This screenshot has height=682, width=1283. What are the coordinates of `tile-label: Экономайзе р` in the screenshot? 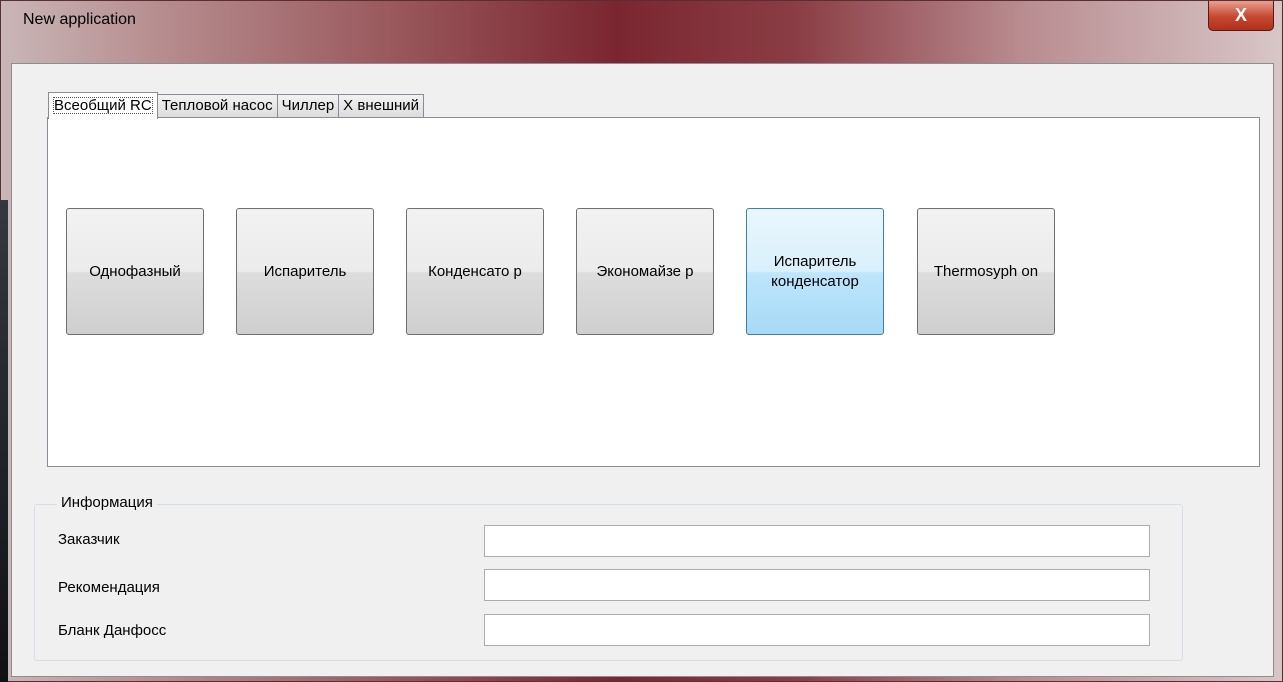 It's located at (645, 271).